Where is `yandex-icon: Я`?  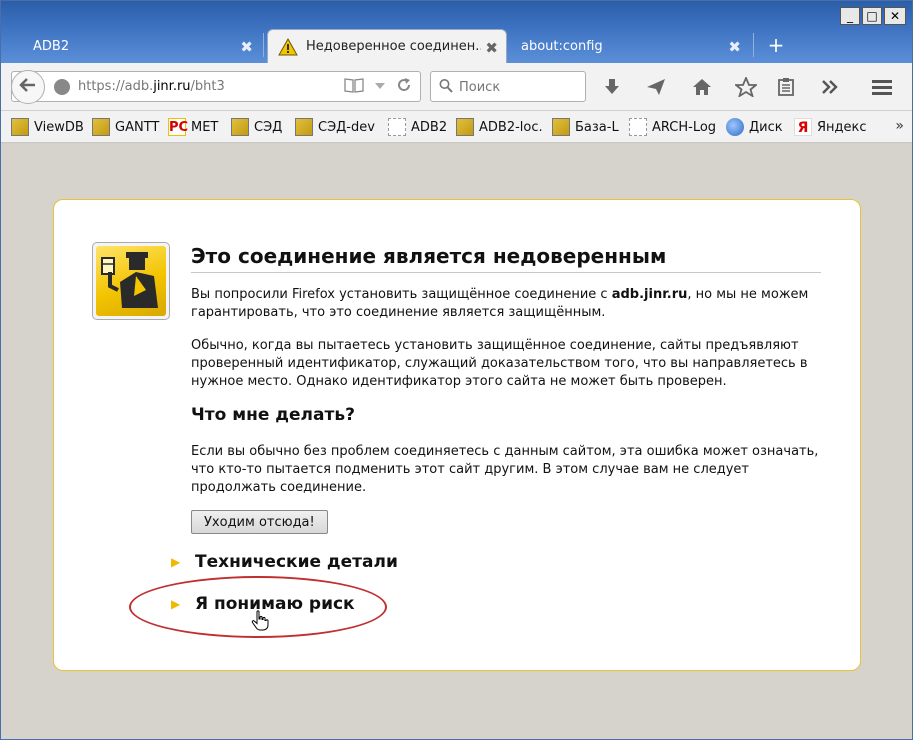 yandex-icon: Я is located at coordinates (803, 127).